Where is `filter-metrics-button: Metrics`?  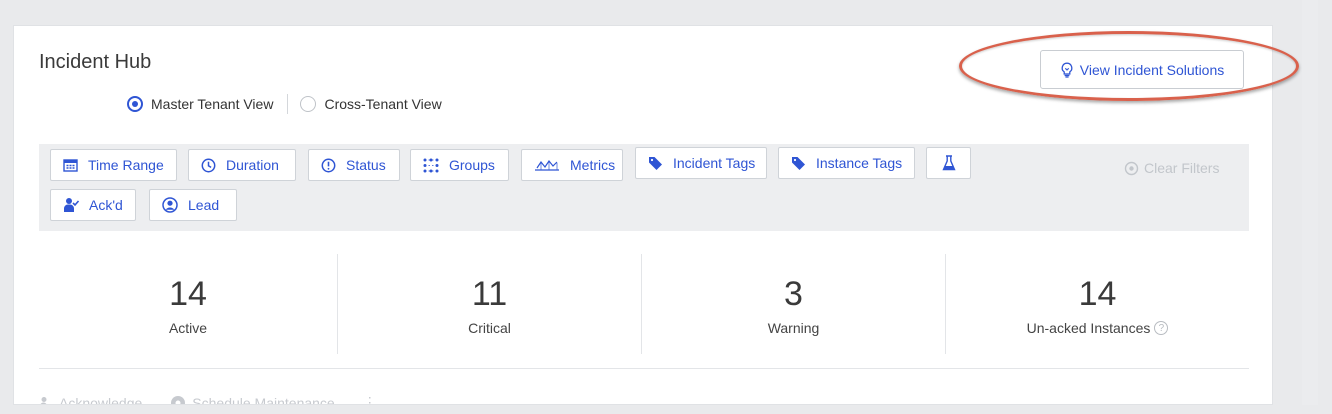 filter-metrics-button: Metrics is located at coordinates (572, 165).